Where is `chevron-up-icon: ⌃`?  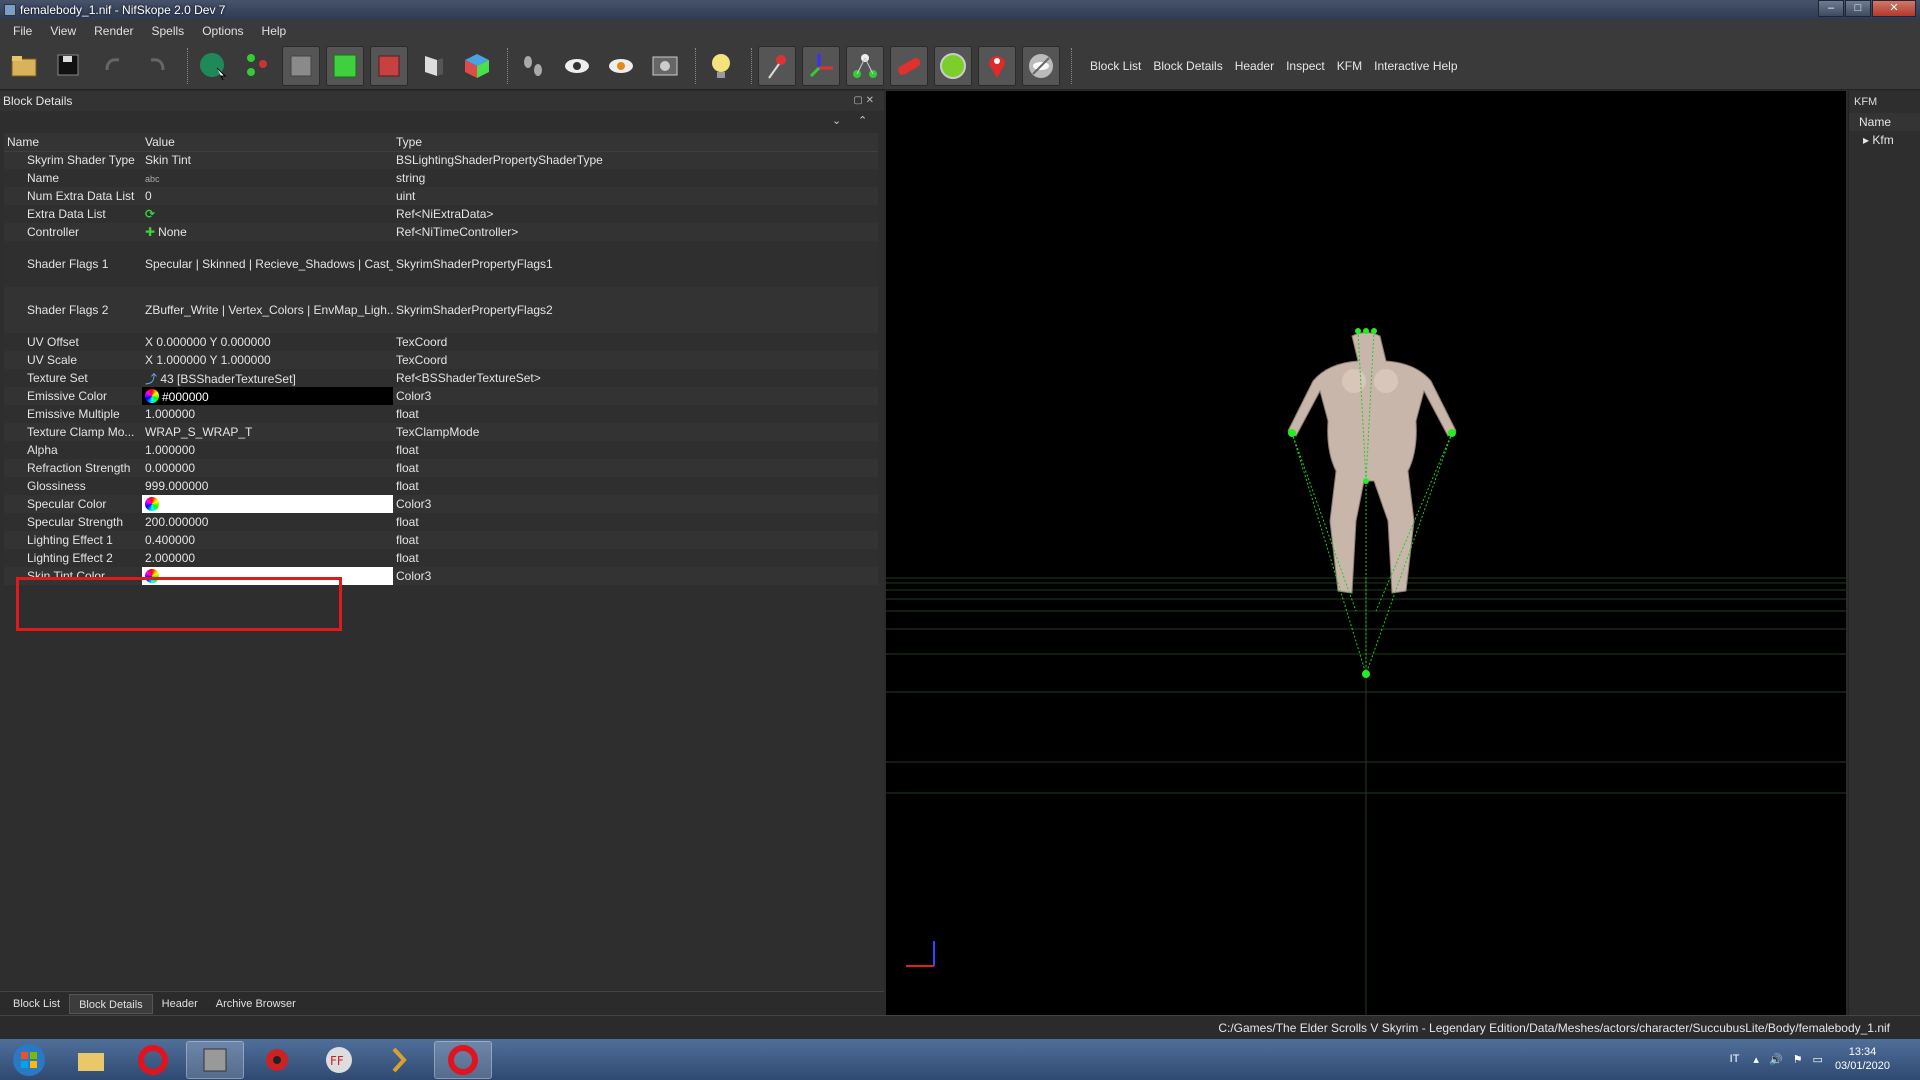
chevron-up-icon: ⌃ is located at coordinates (862, 120).